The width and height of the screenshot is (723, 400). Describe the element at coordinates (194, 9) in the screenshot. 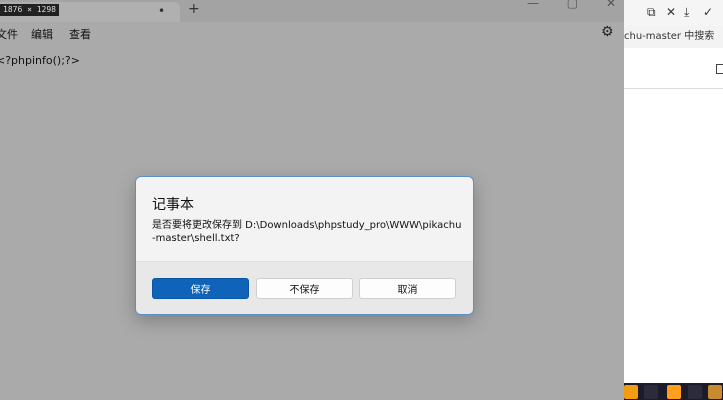

I see `new-tab-button: +` at that location.